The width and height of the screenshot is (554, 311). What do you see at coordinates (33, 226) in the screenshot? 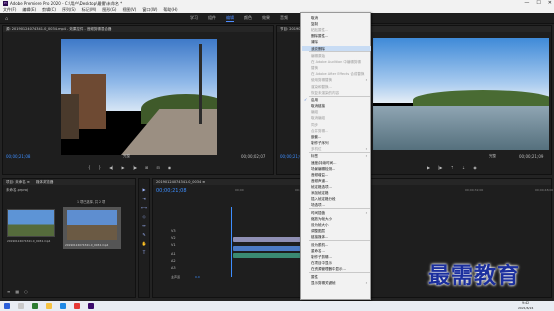
I see `project-thumbnail-1: 20190124074341.0_0034.mp4` at bounding box center [33, 226].